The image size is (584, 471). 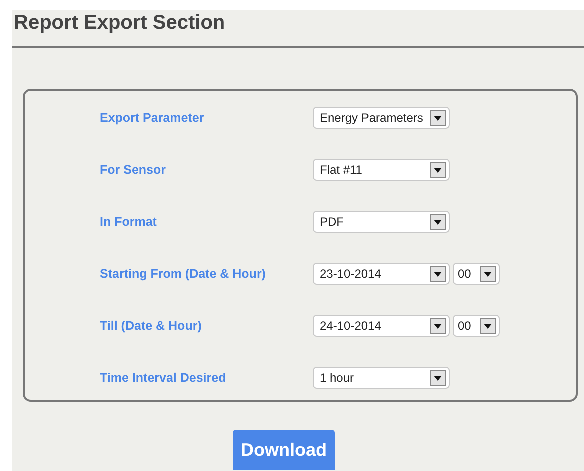 I want to click on field-label: Time Interval Desired, so click(x=164, y=378).